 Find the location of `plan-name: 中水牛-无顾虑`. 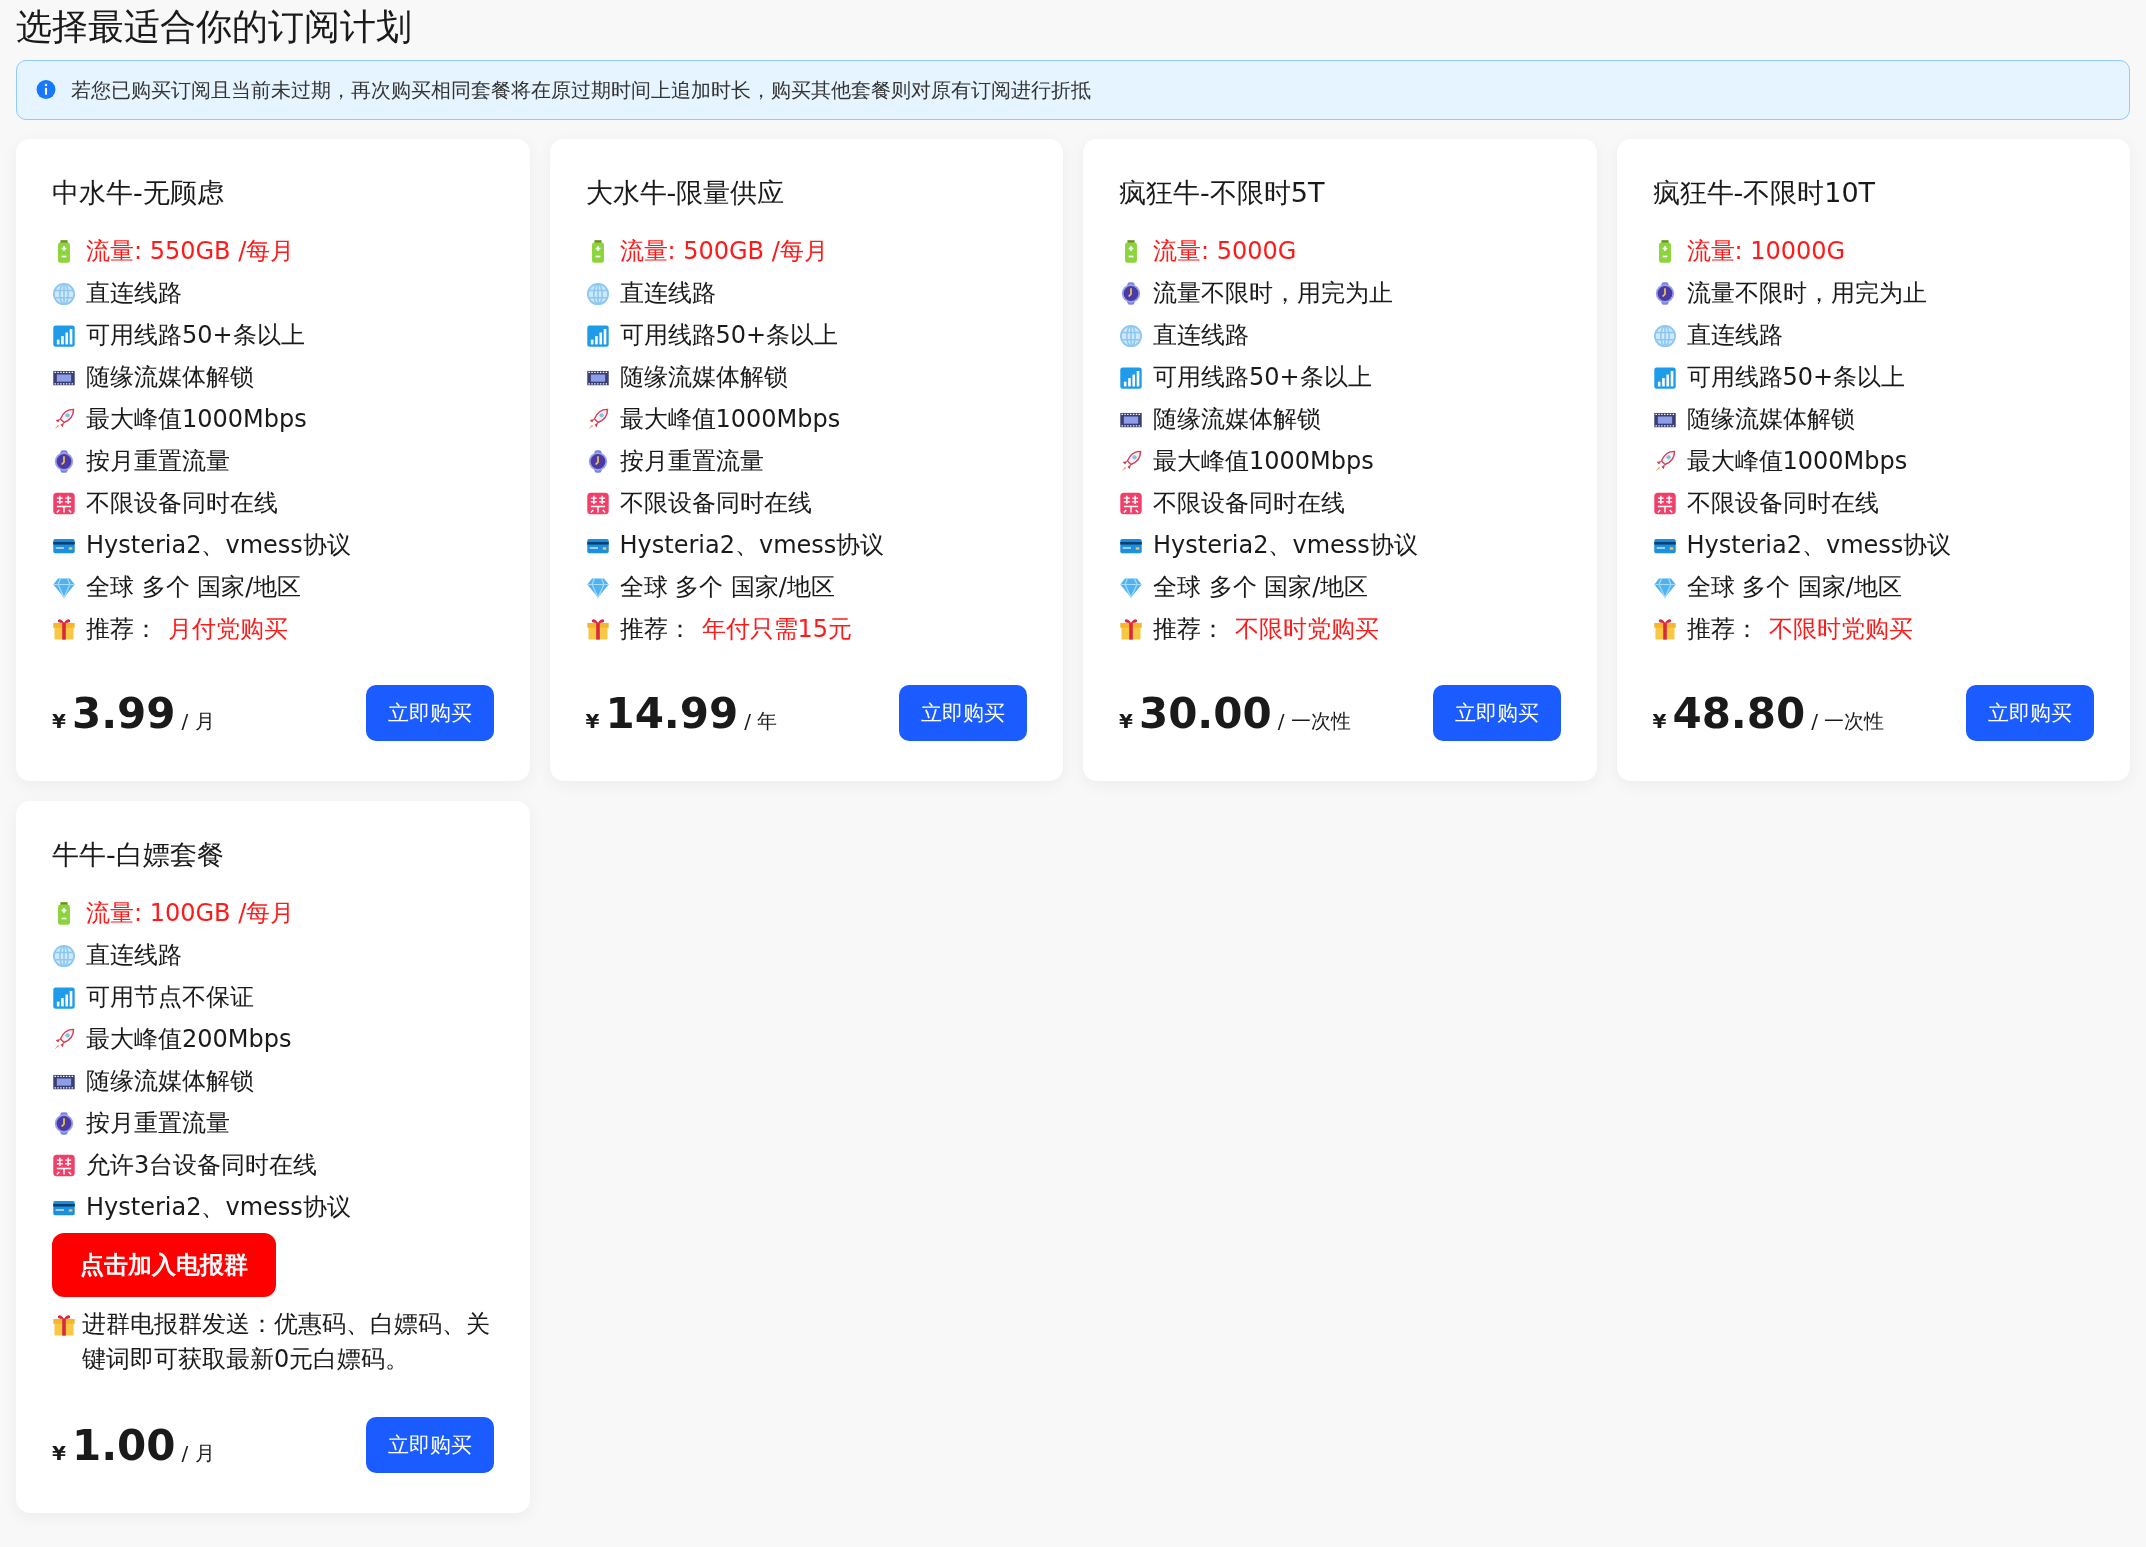

plan-name: 中水牛-无顾虑 is located at coordinates (138, 193).